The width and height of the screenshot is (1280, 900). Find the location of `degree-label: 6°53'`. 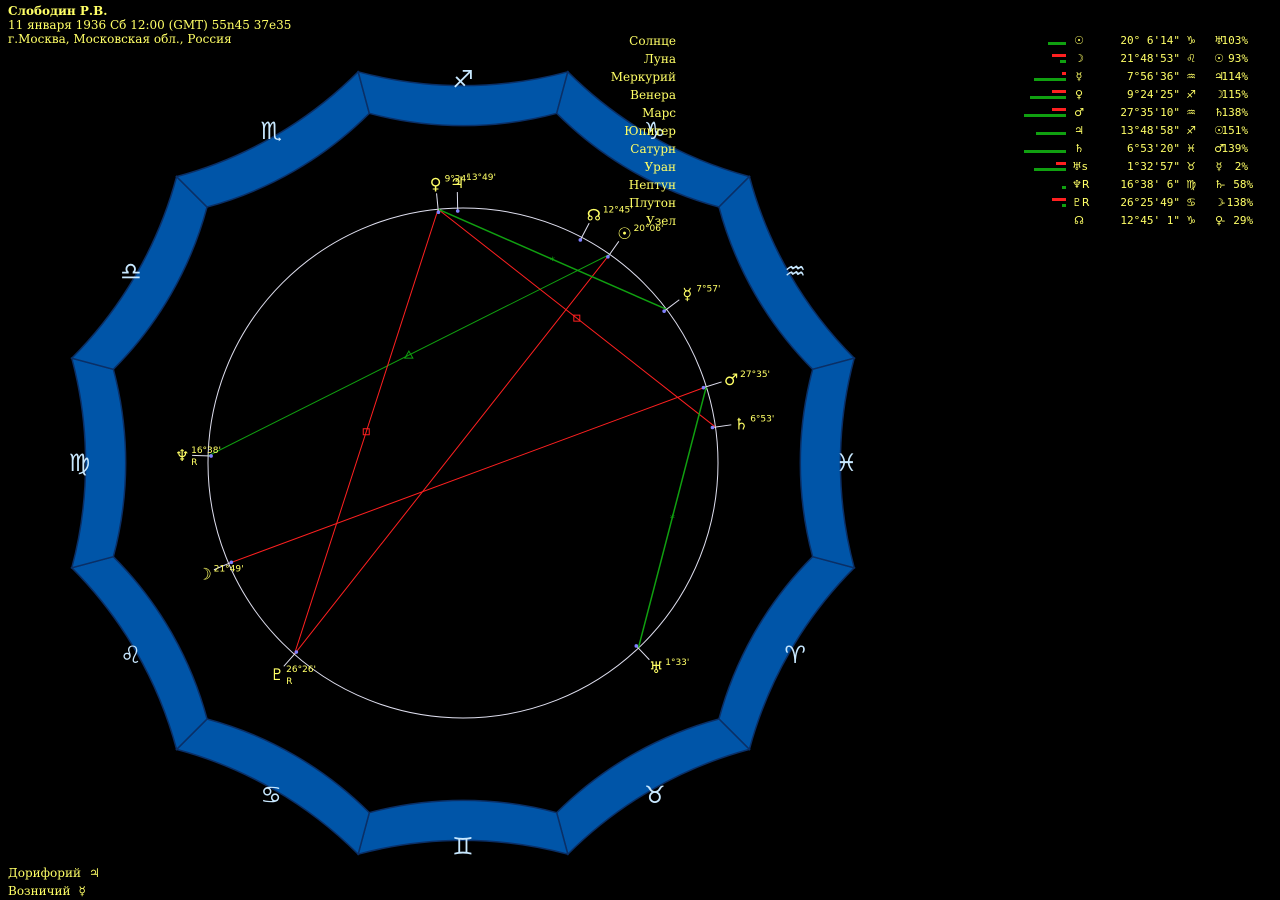

degree-label: 6°53' is located at coordinates (762, 419).